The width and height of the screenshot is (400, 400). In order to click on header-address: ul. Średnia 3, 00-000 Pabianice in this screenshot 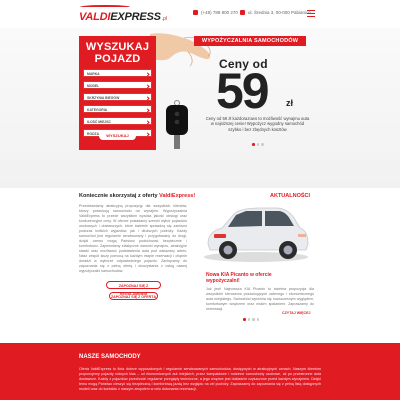, I will do `click(275, 12)`.